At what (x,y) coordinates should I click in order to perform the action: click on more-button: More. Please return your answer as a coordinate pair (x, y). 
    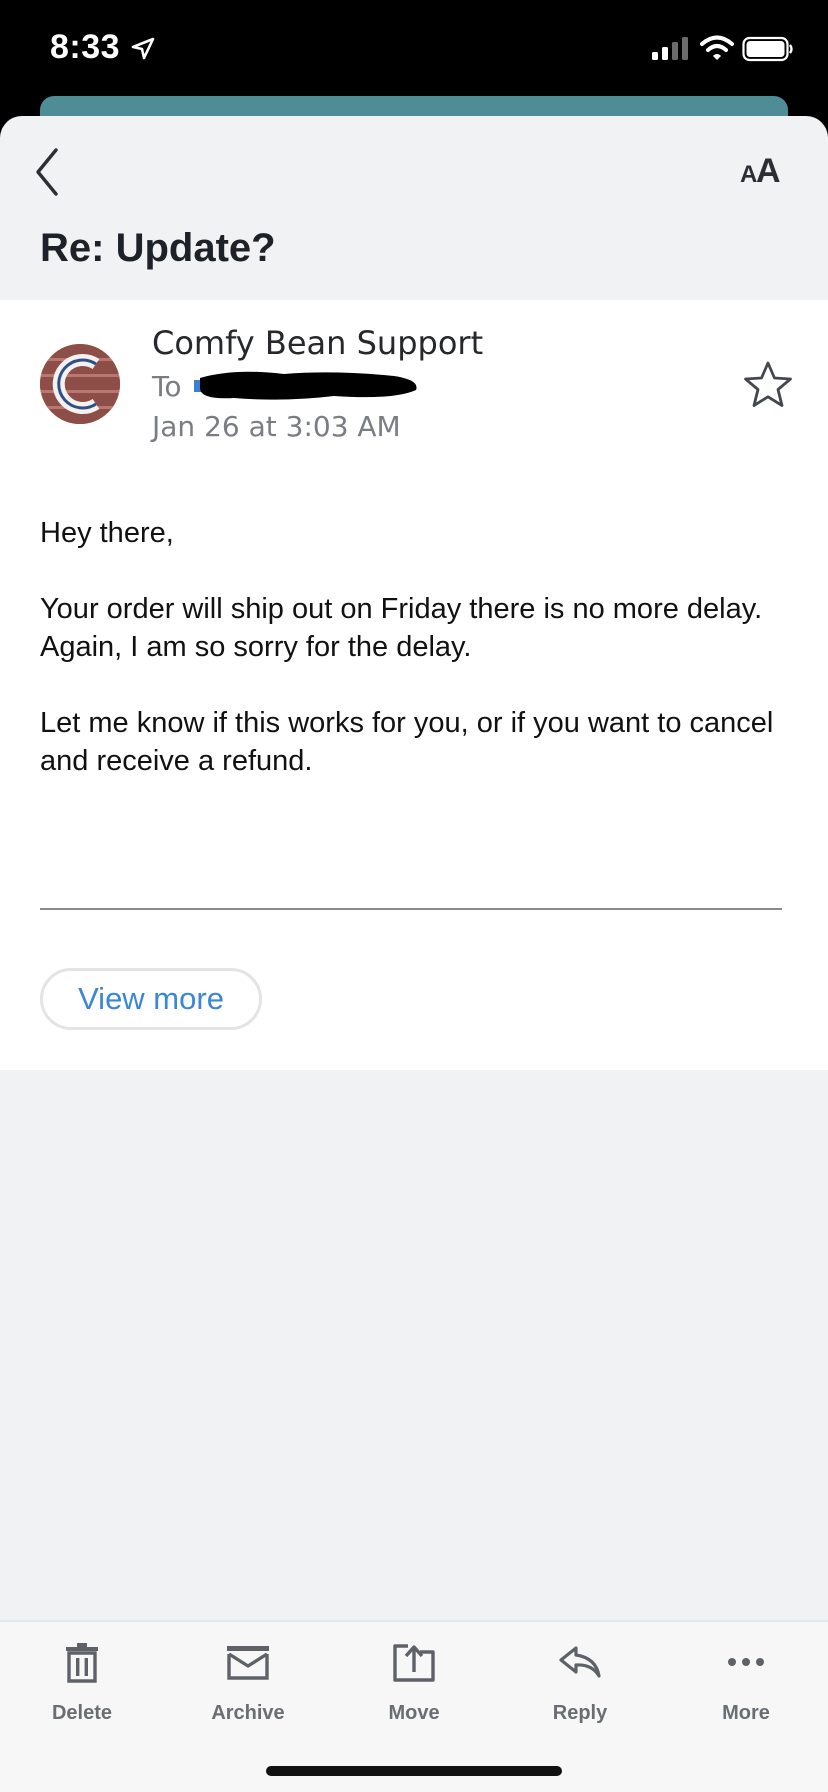
    Looking at the image, I should click on (746, 1681).